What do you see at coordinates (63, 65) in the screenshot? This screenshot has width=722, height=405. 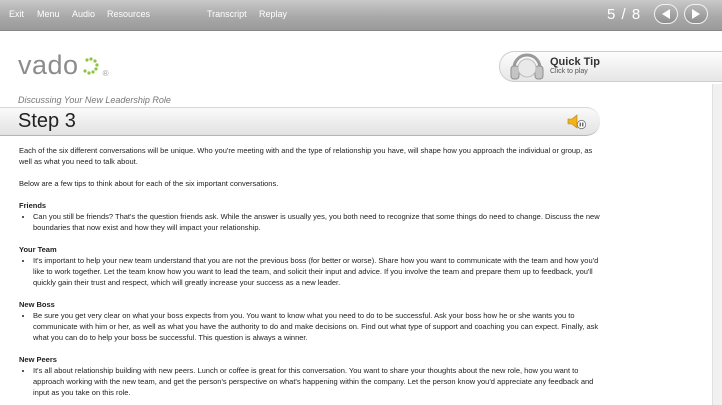 I see `vado-logo: vado ®` at bounding box center [63, 65].